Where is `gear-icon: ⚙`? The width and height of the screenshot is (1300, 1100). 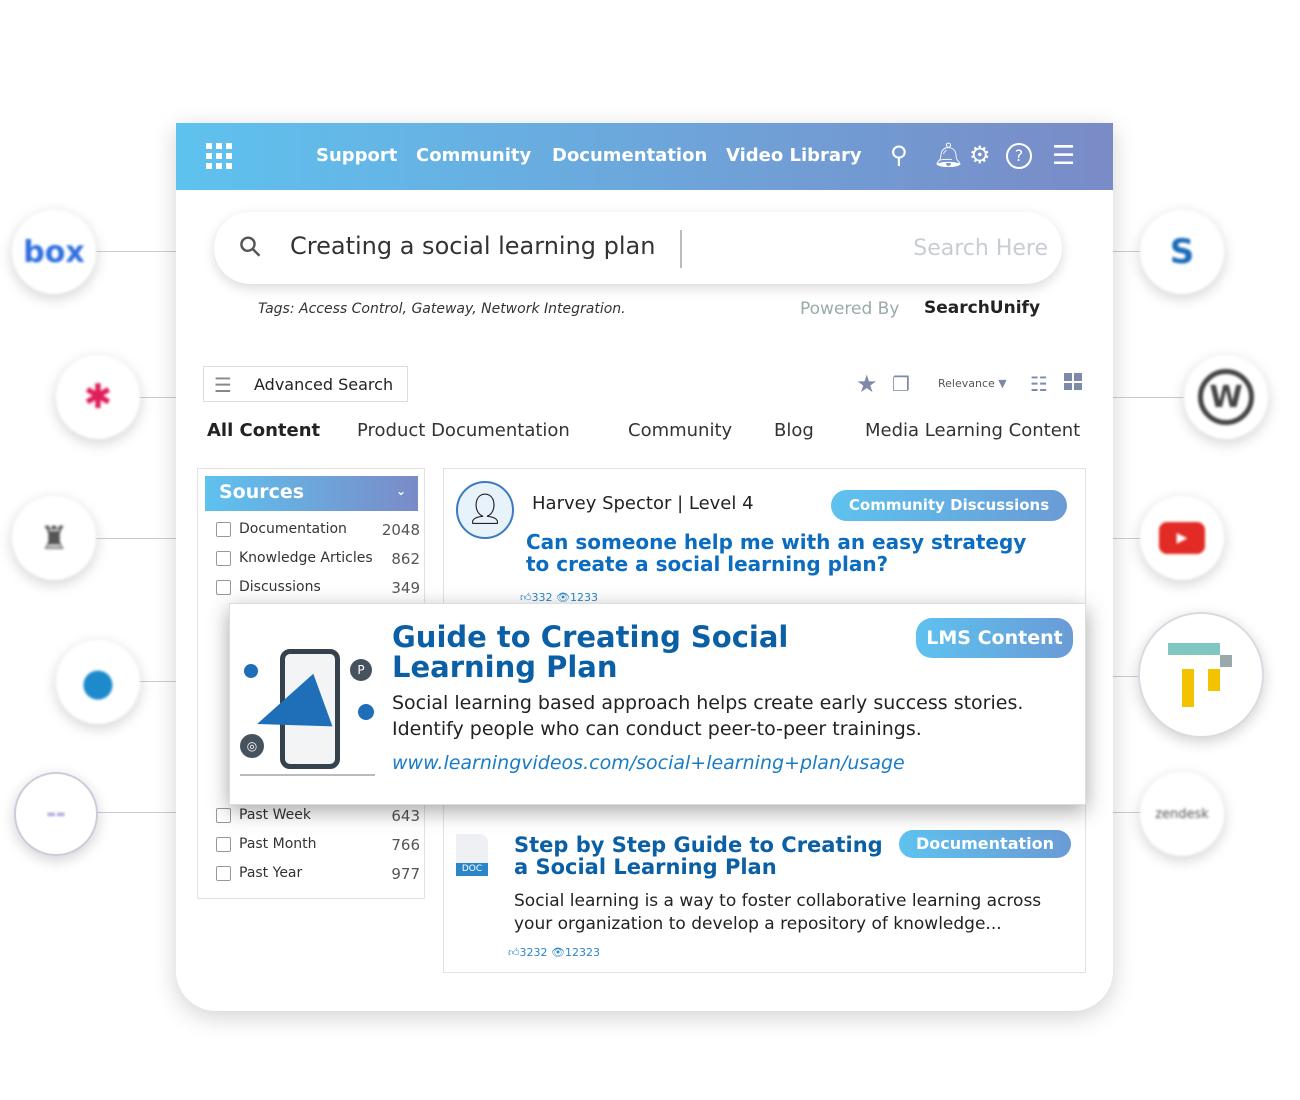
gear-icon: ⚙ is located at coordinates (980, 155).